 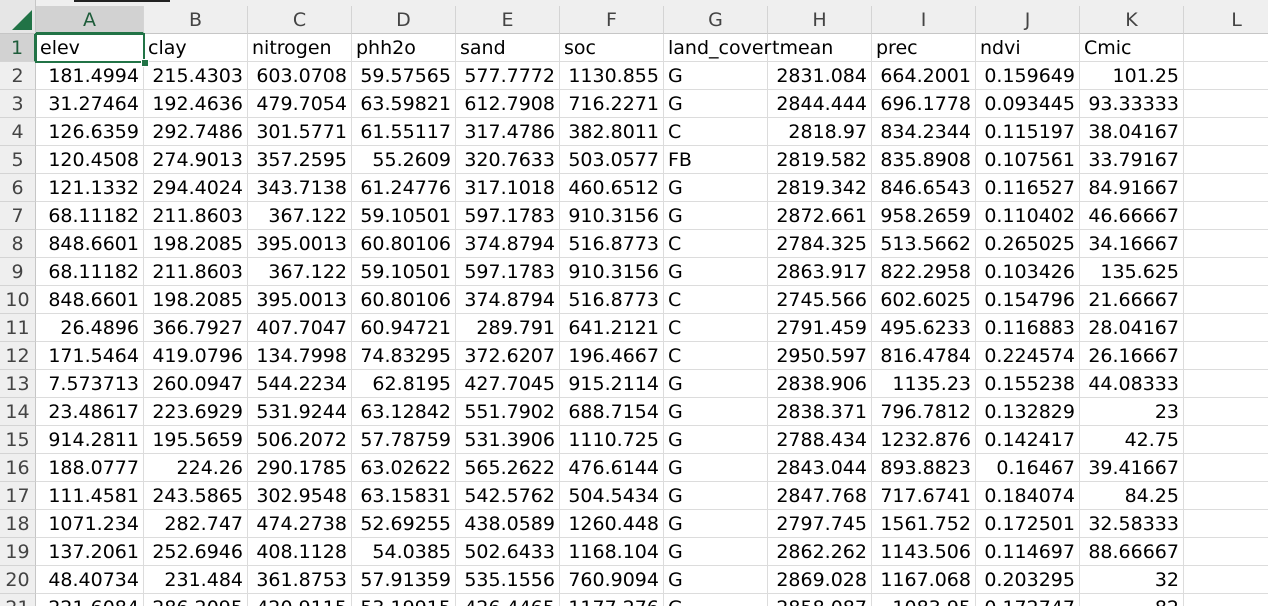 I want to click on cell-b14: 223.6929, so click(x=196, y=412).